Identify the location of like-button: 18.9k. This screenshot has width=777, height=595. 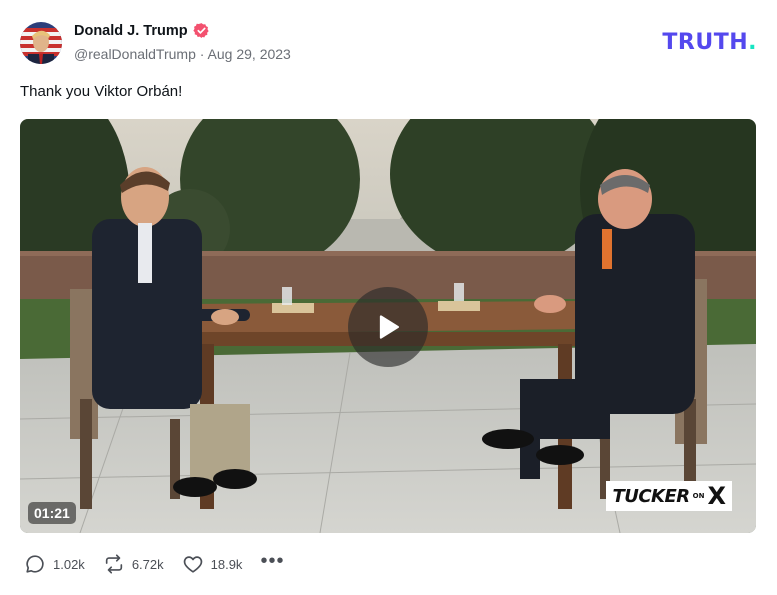
(212, 564).